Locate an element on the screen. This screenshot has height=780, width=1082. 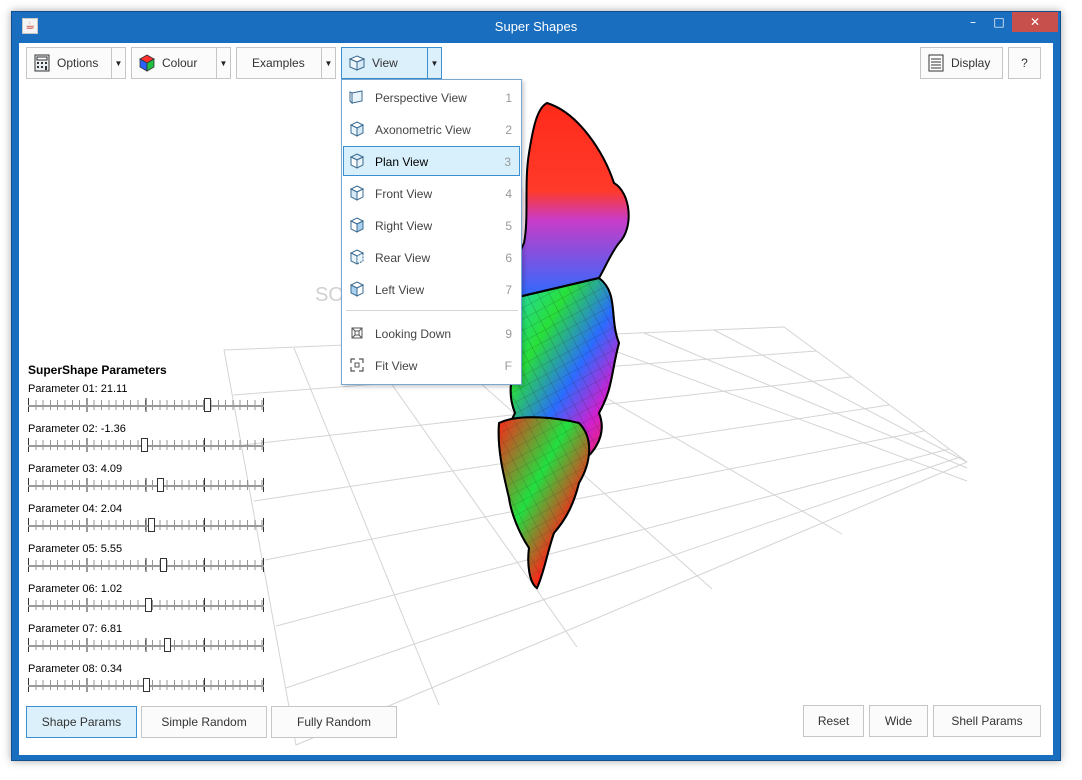
parameter-slider-06: Parameter 06: 1.02 is located at coordinates (148, 602).